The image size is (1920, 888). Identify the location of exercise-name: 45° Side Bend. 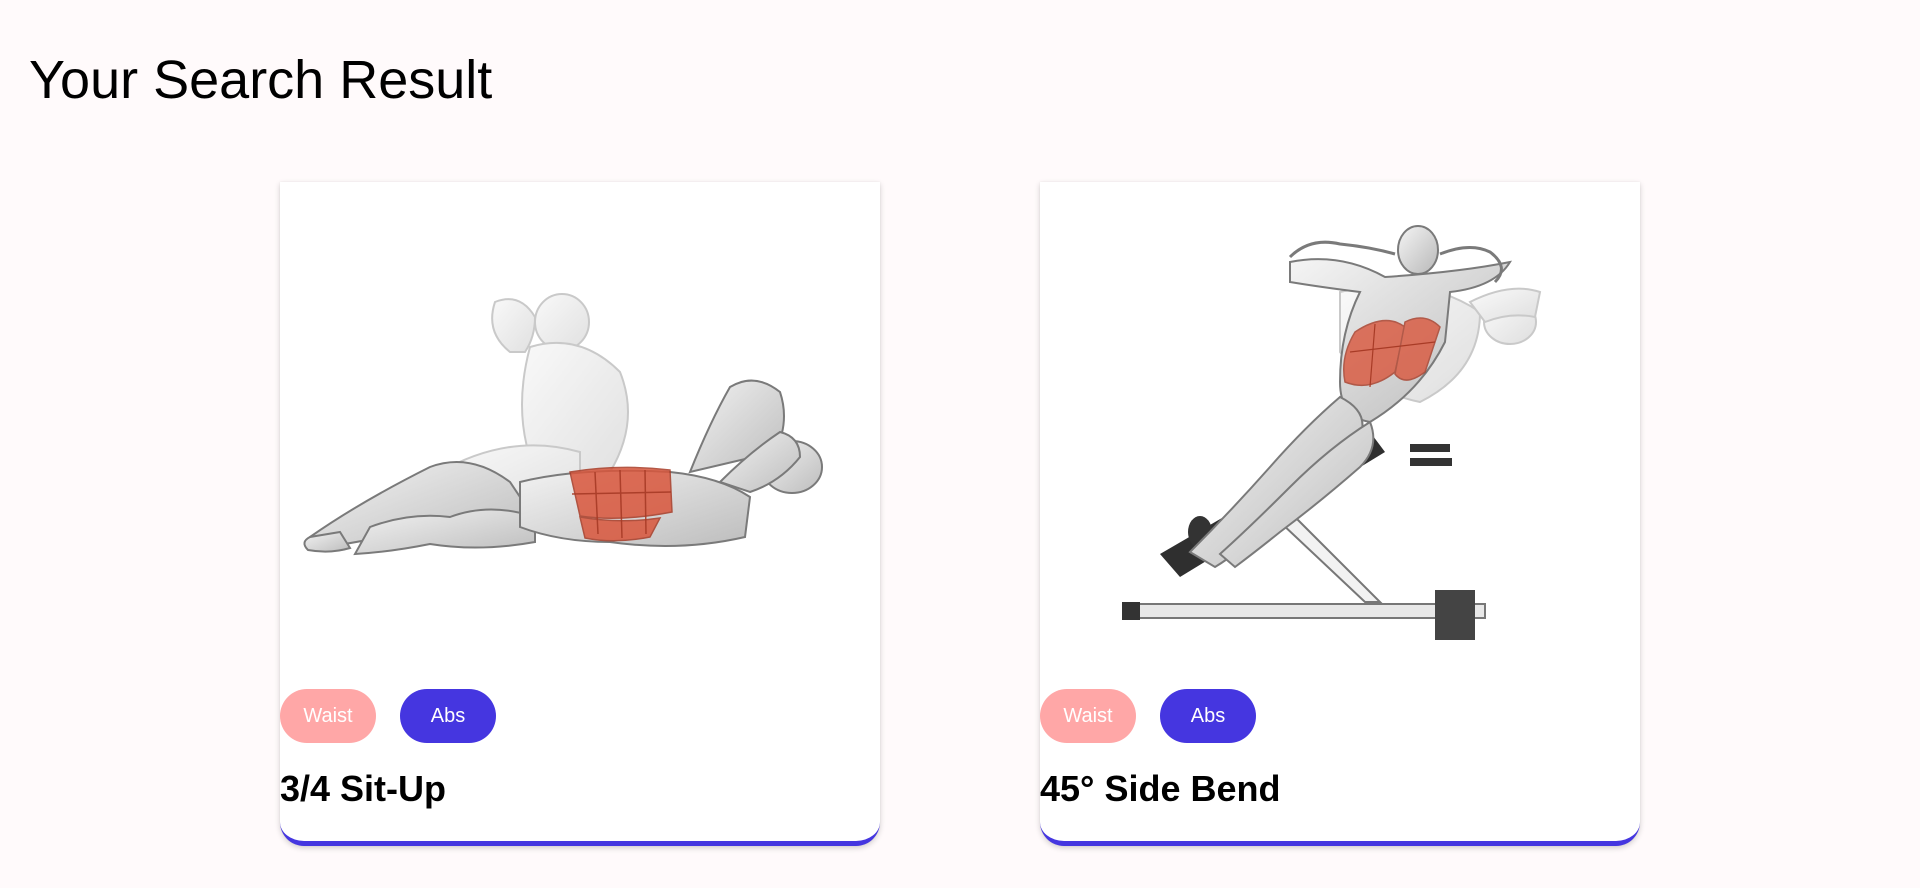
(1160, 788).